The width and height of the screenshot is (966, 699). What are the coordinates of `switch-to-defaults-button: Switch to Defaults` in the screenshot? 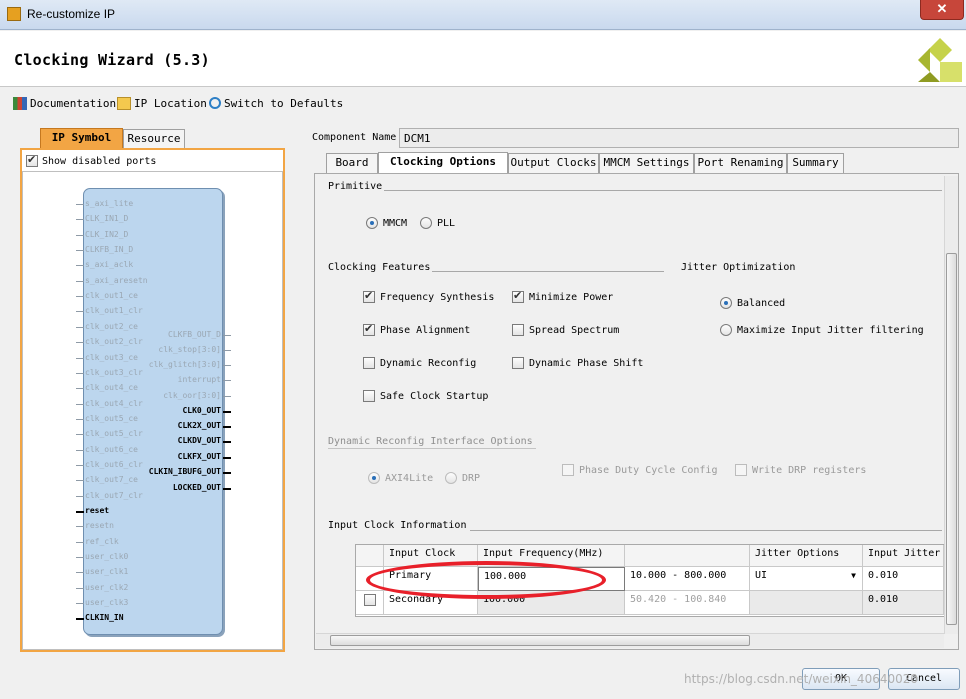 It's located at (276, 103).